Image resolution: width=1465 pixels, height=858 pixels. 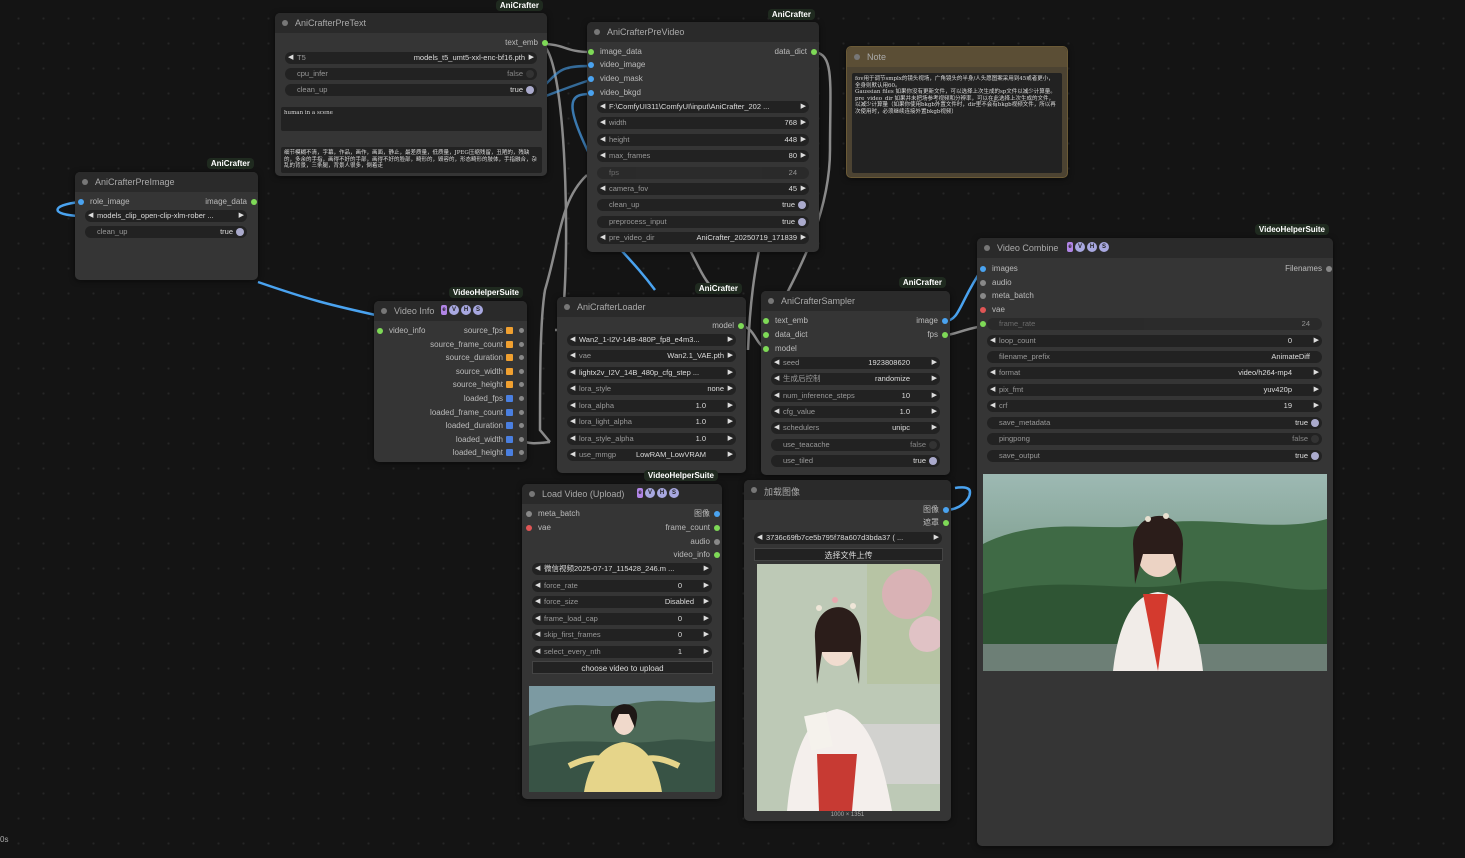 What do you see at coordinates (485, 358) in the screenshot?
I see `output-source-duration: source_duration` at bounding box center [485, 358].